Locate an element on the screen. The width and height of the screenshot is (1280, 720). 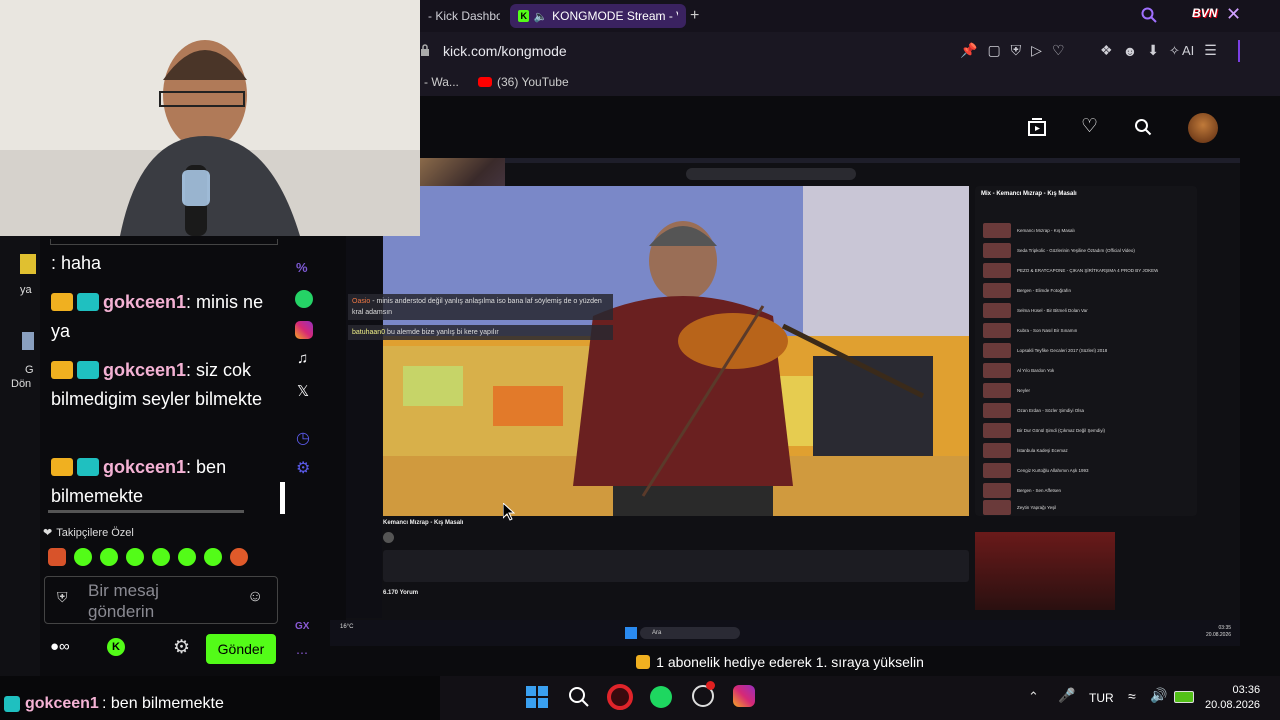
emoji-icon: ☺ is located at coordinates (255, 597).